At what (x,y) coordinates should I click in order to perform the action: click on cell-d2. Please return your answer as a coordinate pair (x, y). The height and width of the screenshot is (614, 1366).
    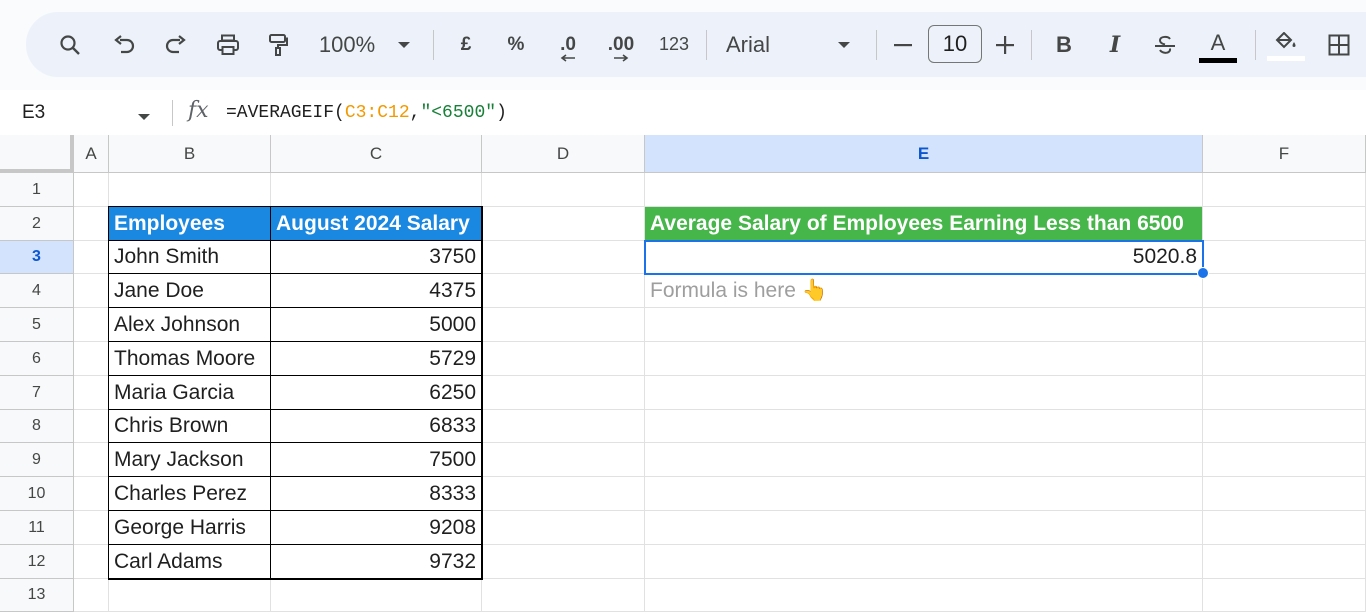
    Looking at the image, I should click on (563, 224).